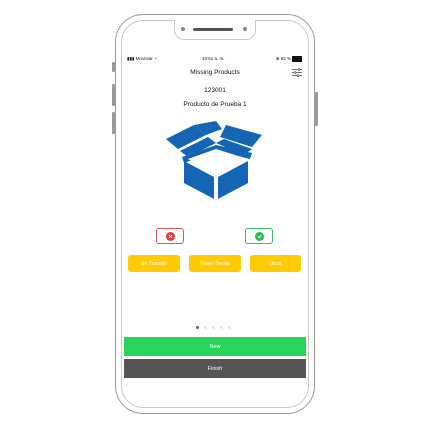  Describe the element at coordinates (131, 58) in the screenshot. I see `signal-icon: ▮▮▮` at that location.